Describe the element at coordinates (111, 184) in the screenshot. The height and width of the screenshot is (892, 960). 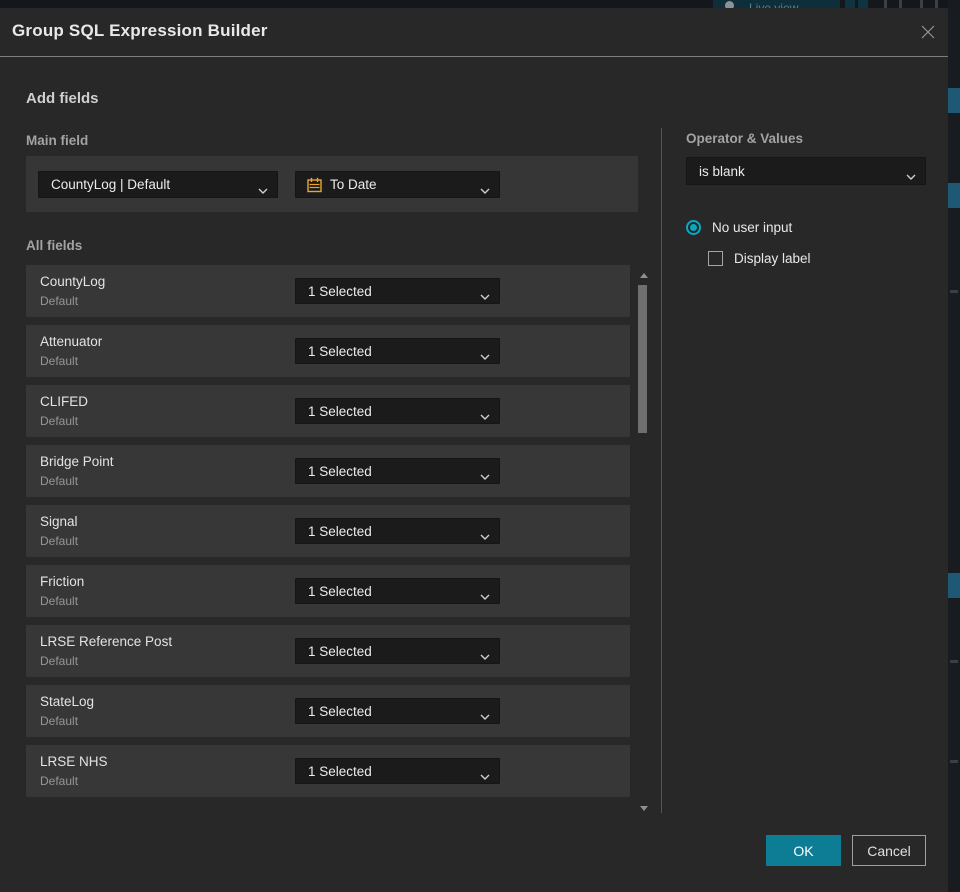
I see `main-field-select-value: CountyLog | Default` at that location.